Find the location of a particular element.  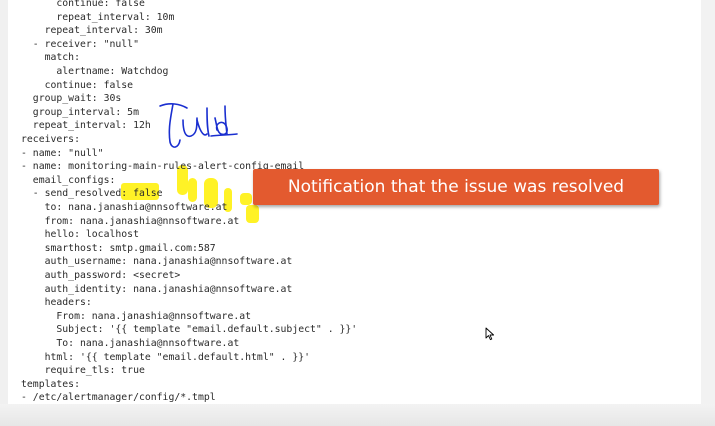

code-line: receivers: is located at coordinates (50, 139).